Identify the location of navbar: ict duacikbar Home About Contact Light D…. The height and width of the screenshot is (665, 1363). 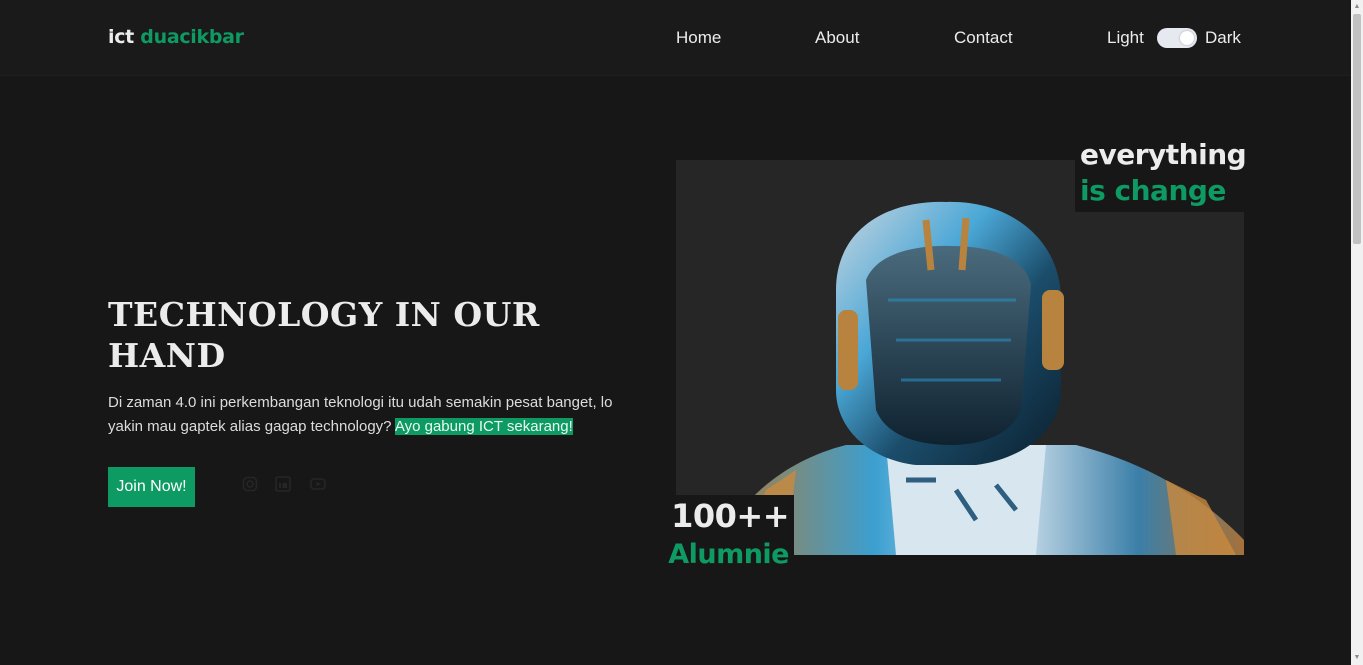
(675, 38).